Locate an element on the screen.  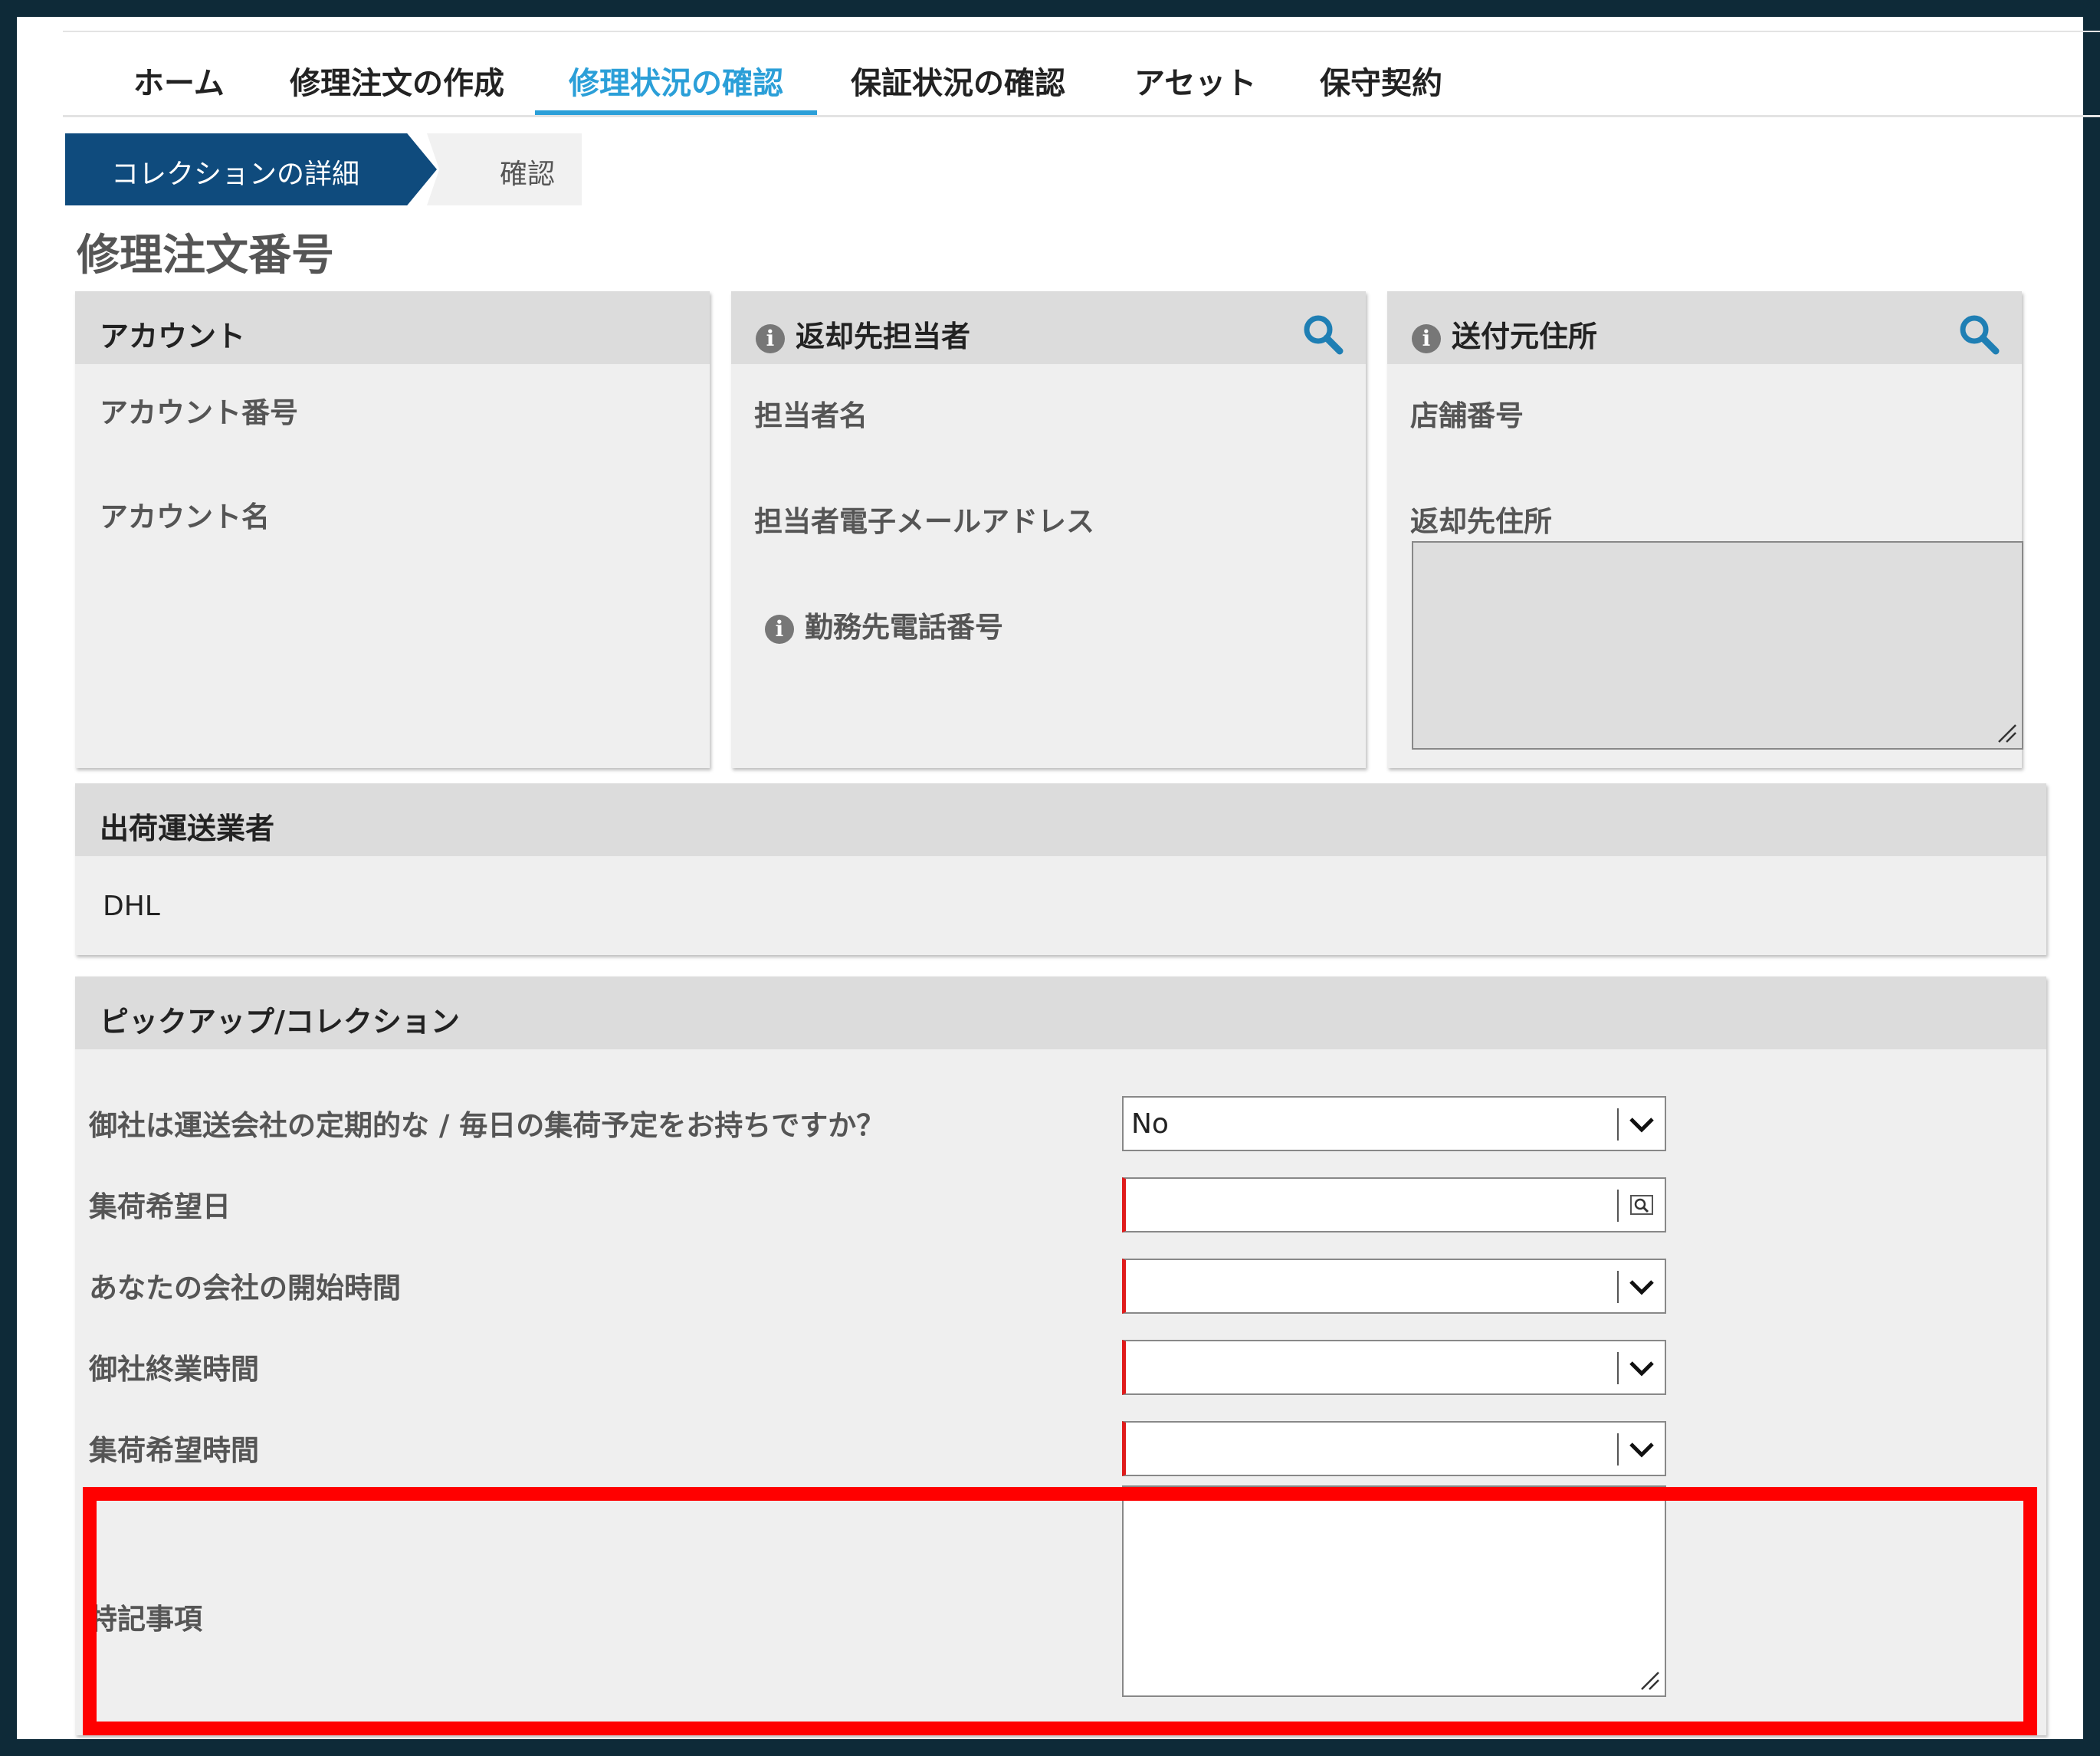
return-address-textarea is located at coordinates (1717, 645).